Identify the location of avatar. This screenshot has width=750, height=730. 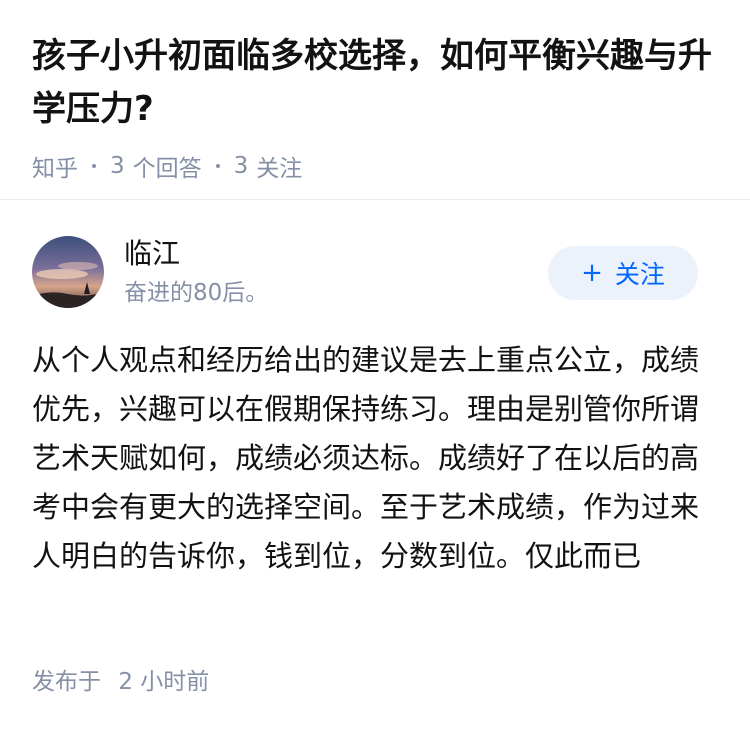
(68, 272).